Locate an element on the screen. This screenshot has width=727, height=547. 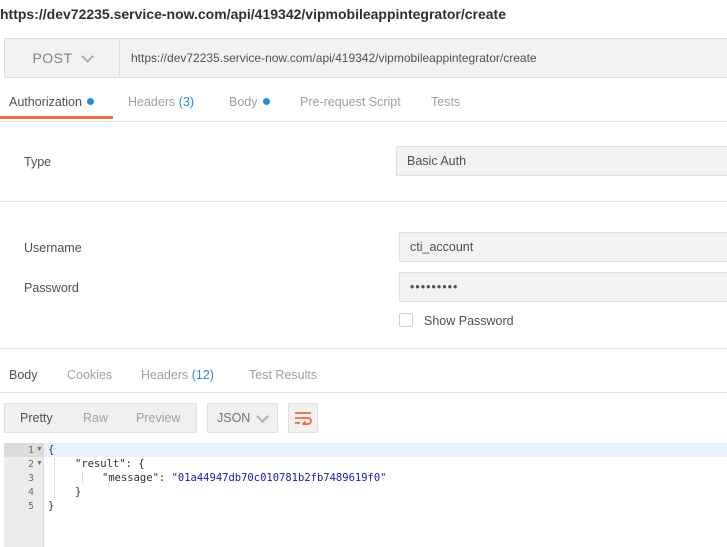
type-label: Type is located at coordinates (38, 162).